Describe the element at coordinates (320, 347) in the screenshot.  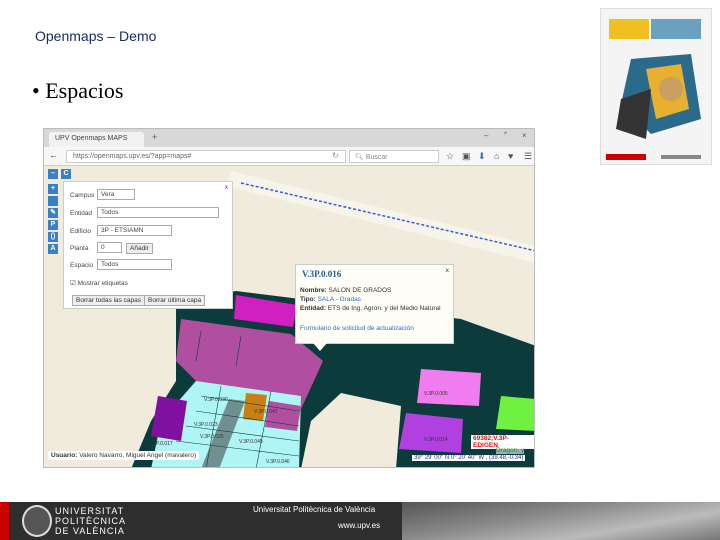
I see `popup-pointer` at that location.